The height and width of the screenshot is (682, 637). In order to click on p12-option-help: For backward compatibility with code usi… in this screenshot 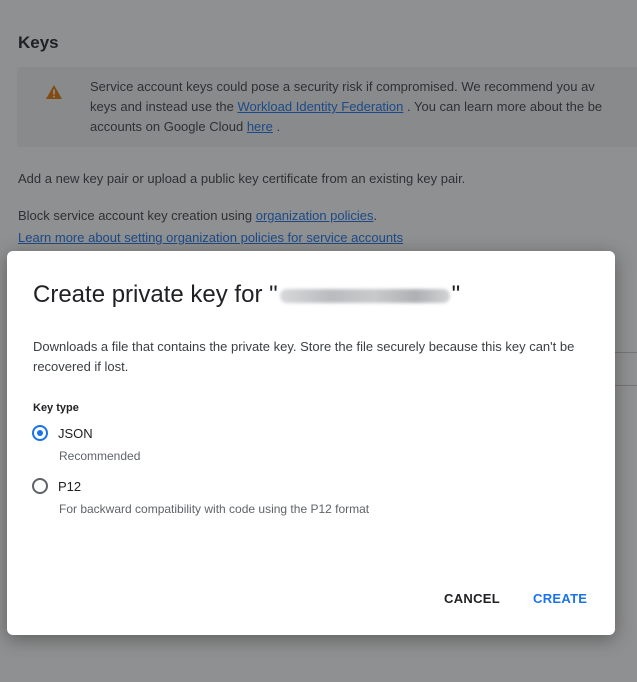, I will do `click(214, 509)`.